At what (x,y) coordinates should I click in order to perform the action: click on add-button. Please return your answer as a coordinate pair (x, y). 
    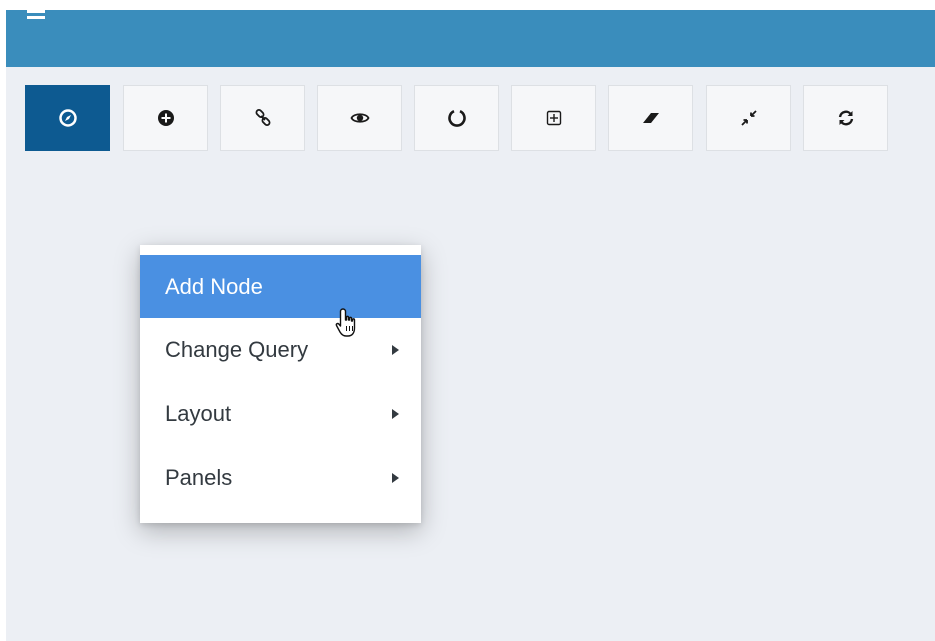
    Looking at the image, I should click on (165, 118).